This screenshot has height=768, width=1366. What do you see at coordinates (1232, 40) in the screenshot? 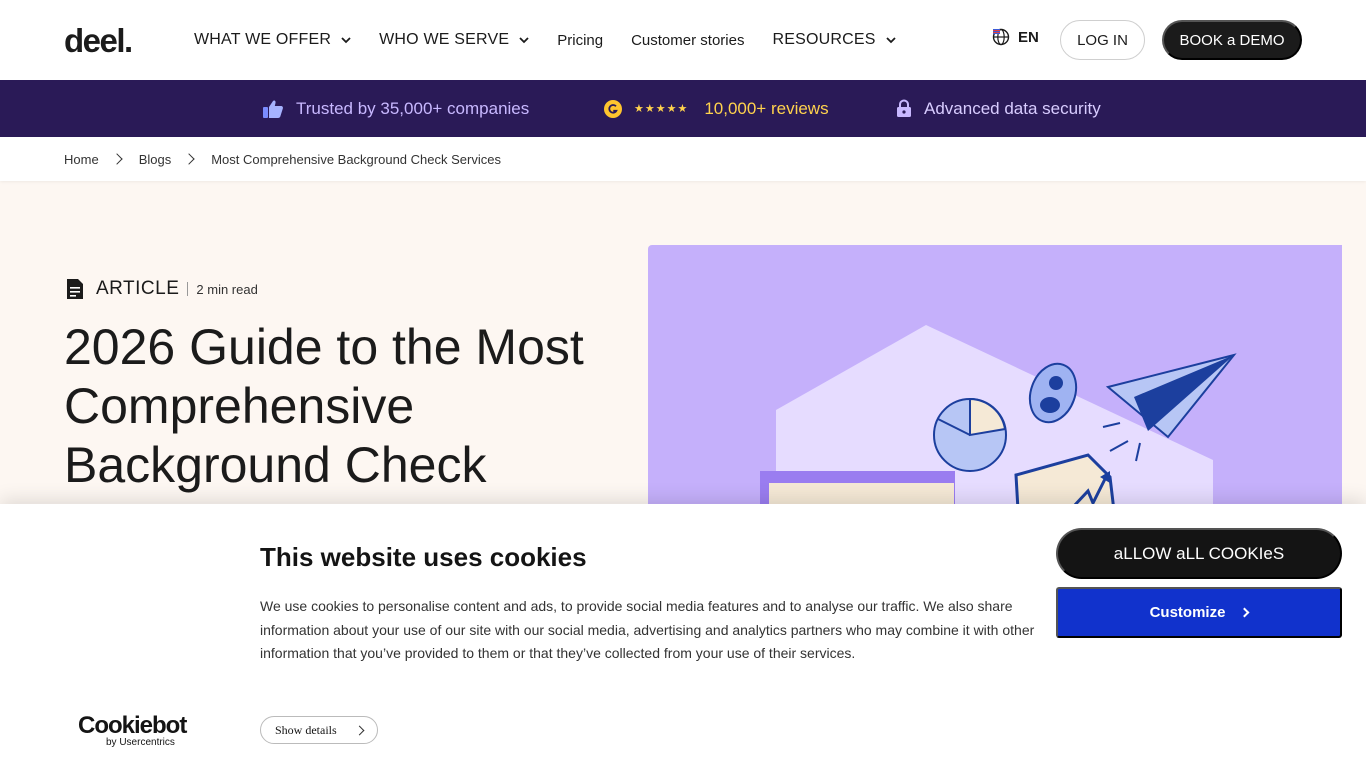
I see `book-demo-button: BOOK a DEMO` at bounding box center [1232, 40].